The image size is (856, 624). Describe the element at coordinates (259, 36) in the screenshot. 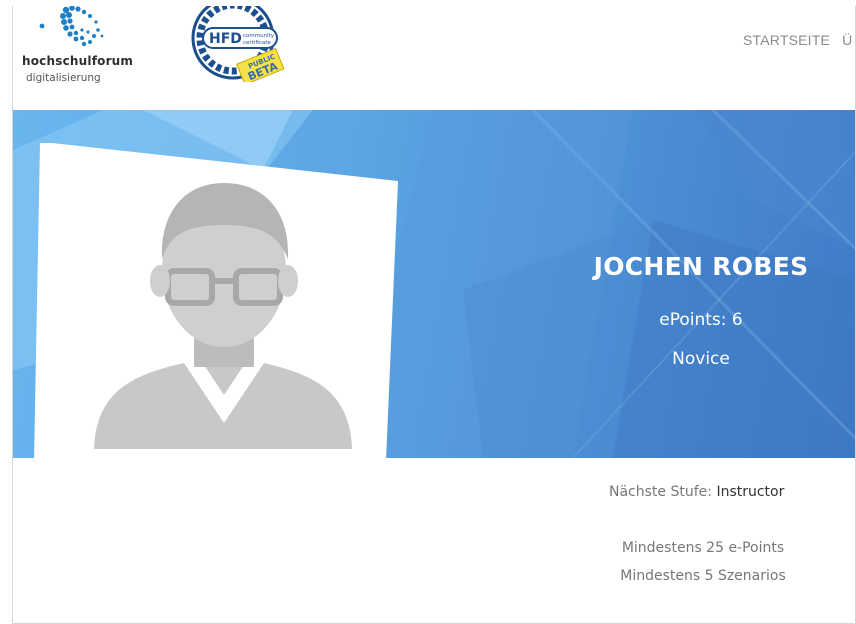

I see `badge-sub-text-1: community` at that location.